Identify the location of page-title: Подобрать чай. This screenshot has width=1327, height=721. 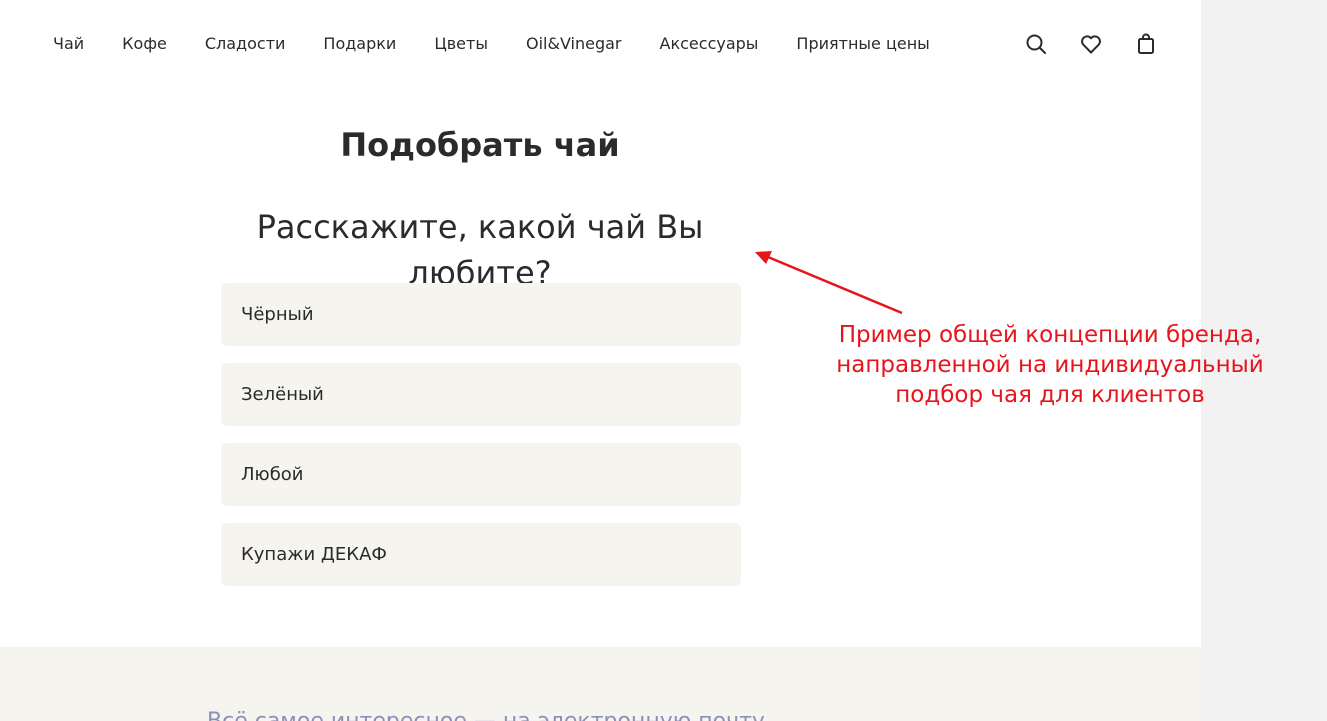
(480, 145).